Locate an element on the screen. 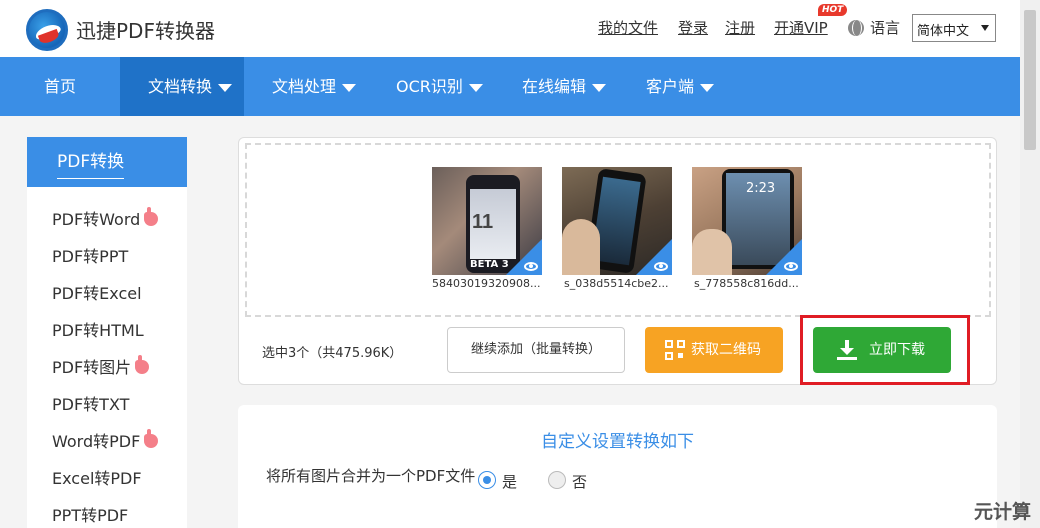  selection-summary: 选中3个（共475.96K） is located at coordinates (332, 353).